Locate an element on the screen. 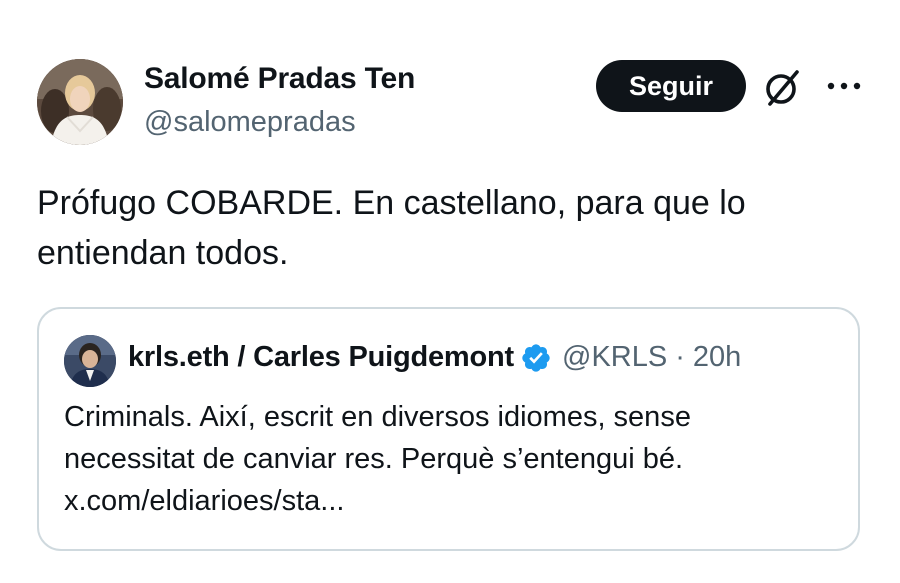 The height and width of the screenshot is (583, 900). author-avatar is located at coordinates (80, 102).